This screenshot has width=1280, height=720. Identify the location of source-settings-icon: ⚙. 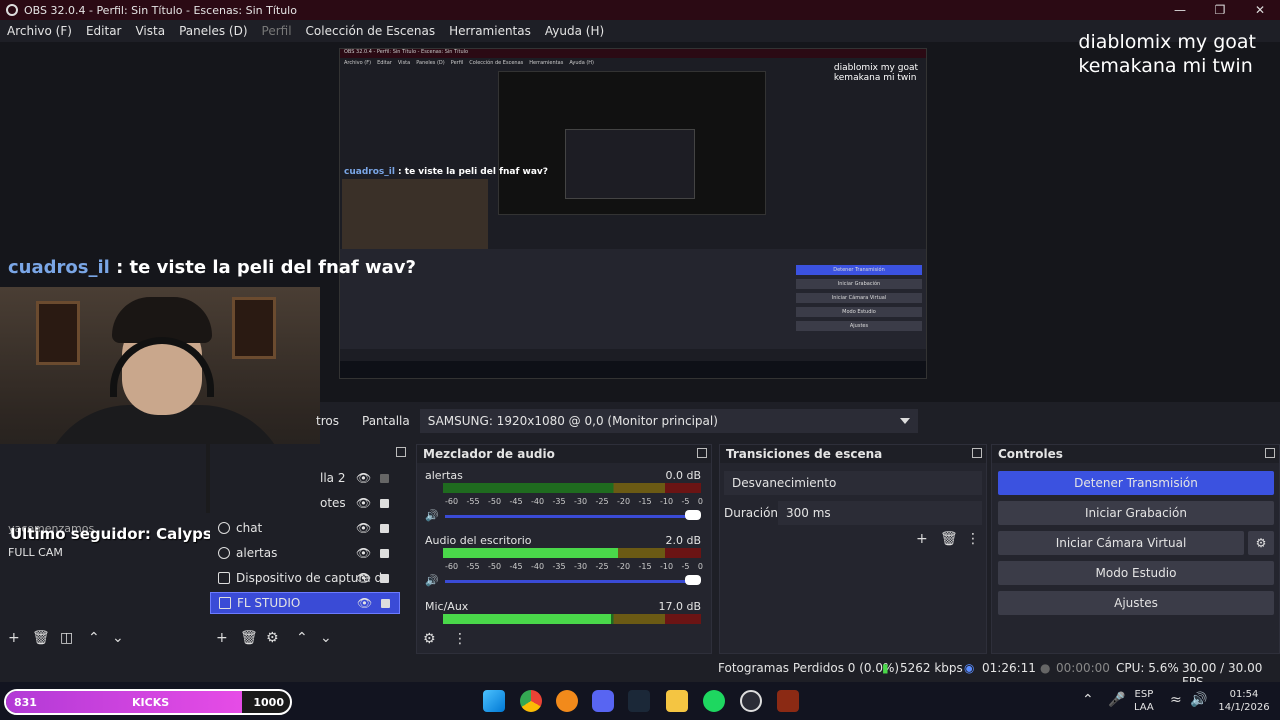
(272, 638).